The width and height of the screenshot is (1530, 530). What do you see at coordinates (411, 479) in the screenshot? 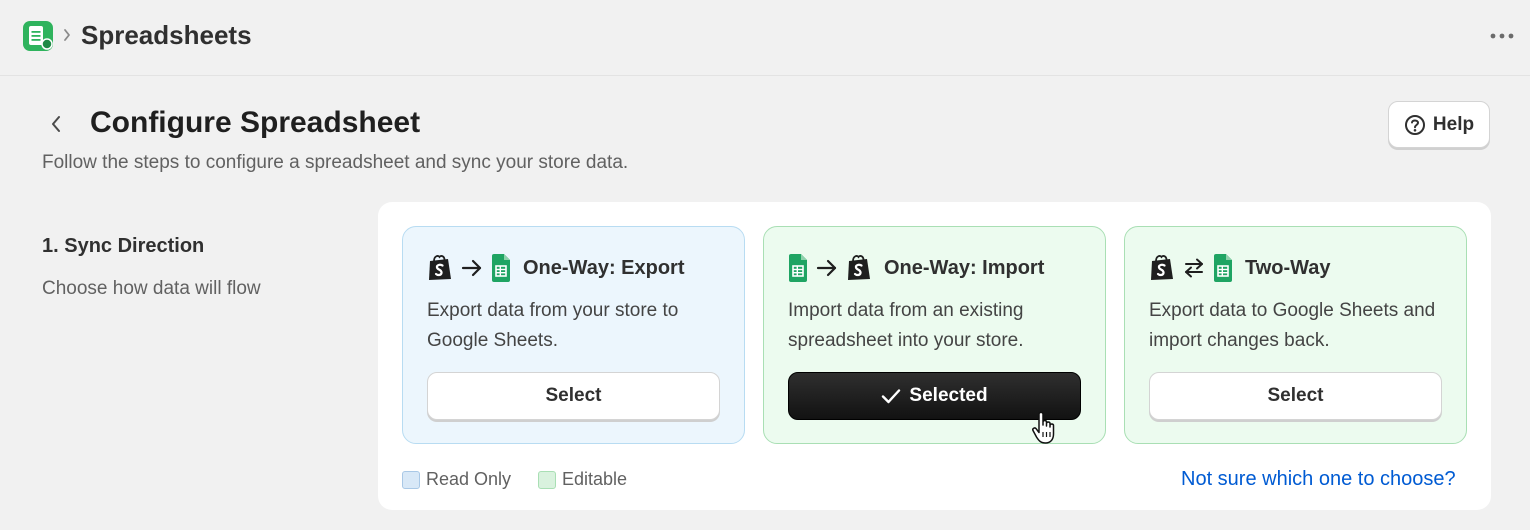
I see `legend-swatch-read-only` at bounding box center [411, 479].